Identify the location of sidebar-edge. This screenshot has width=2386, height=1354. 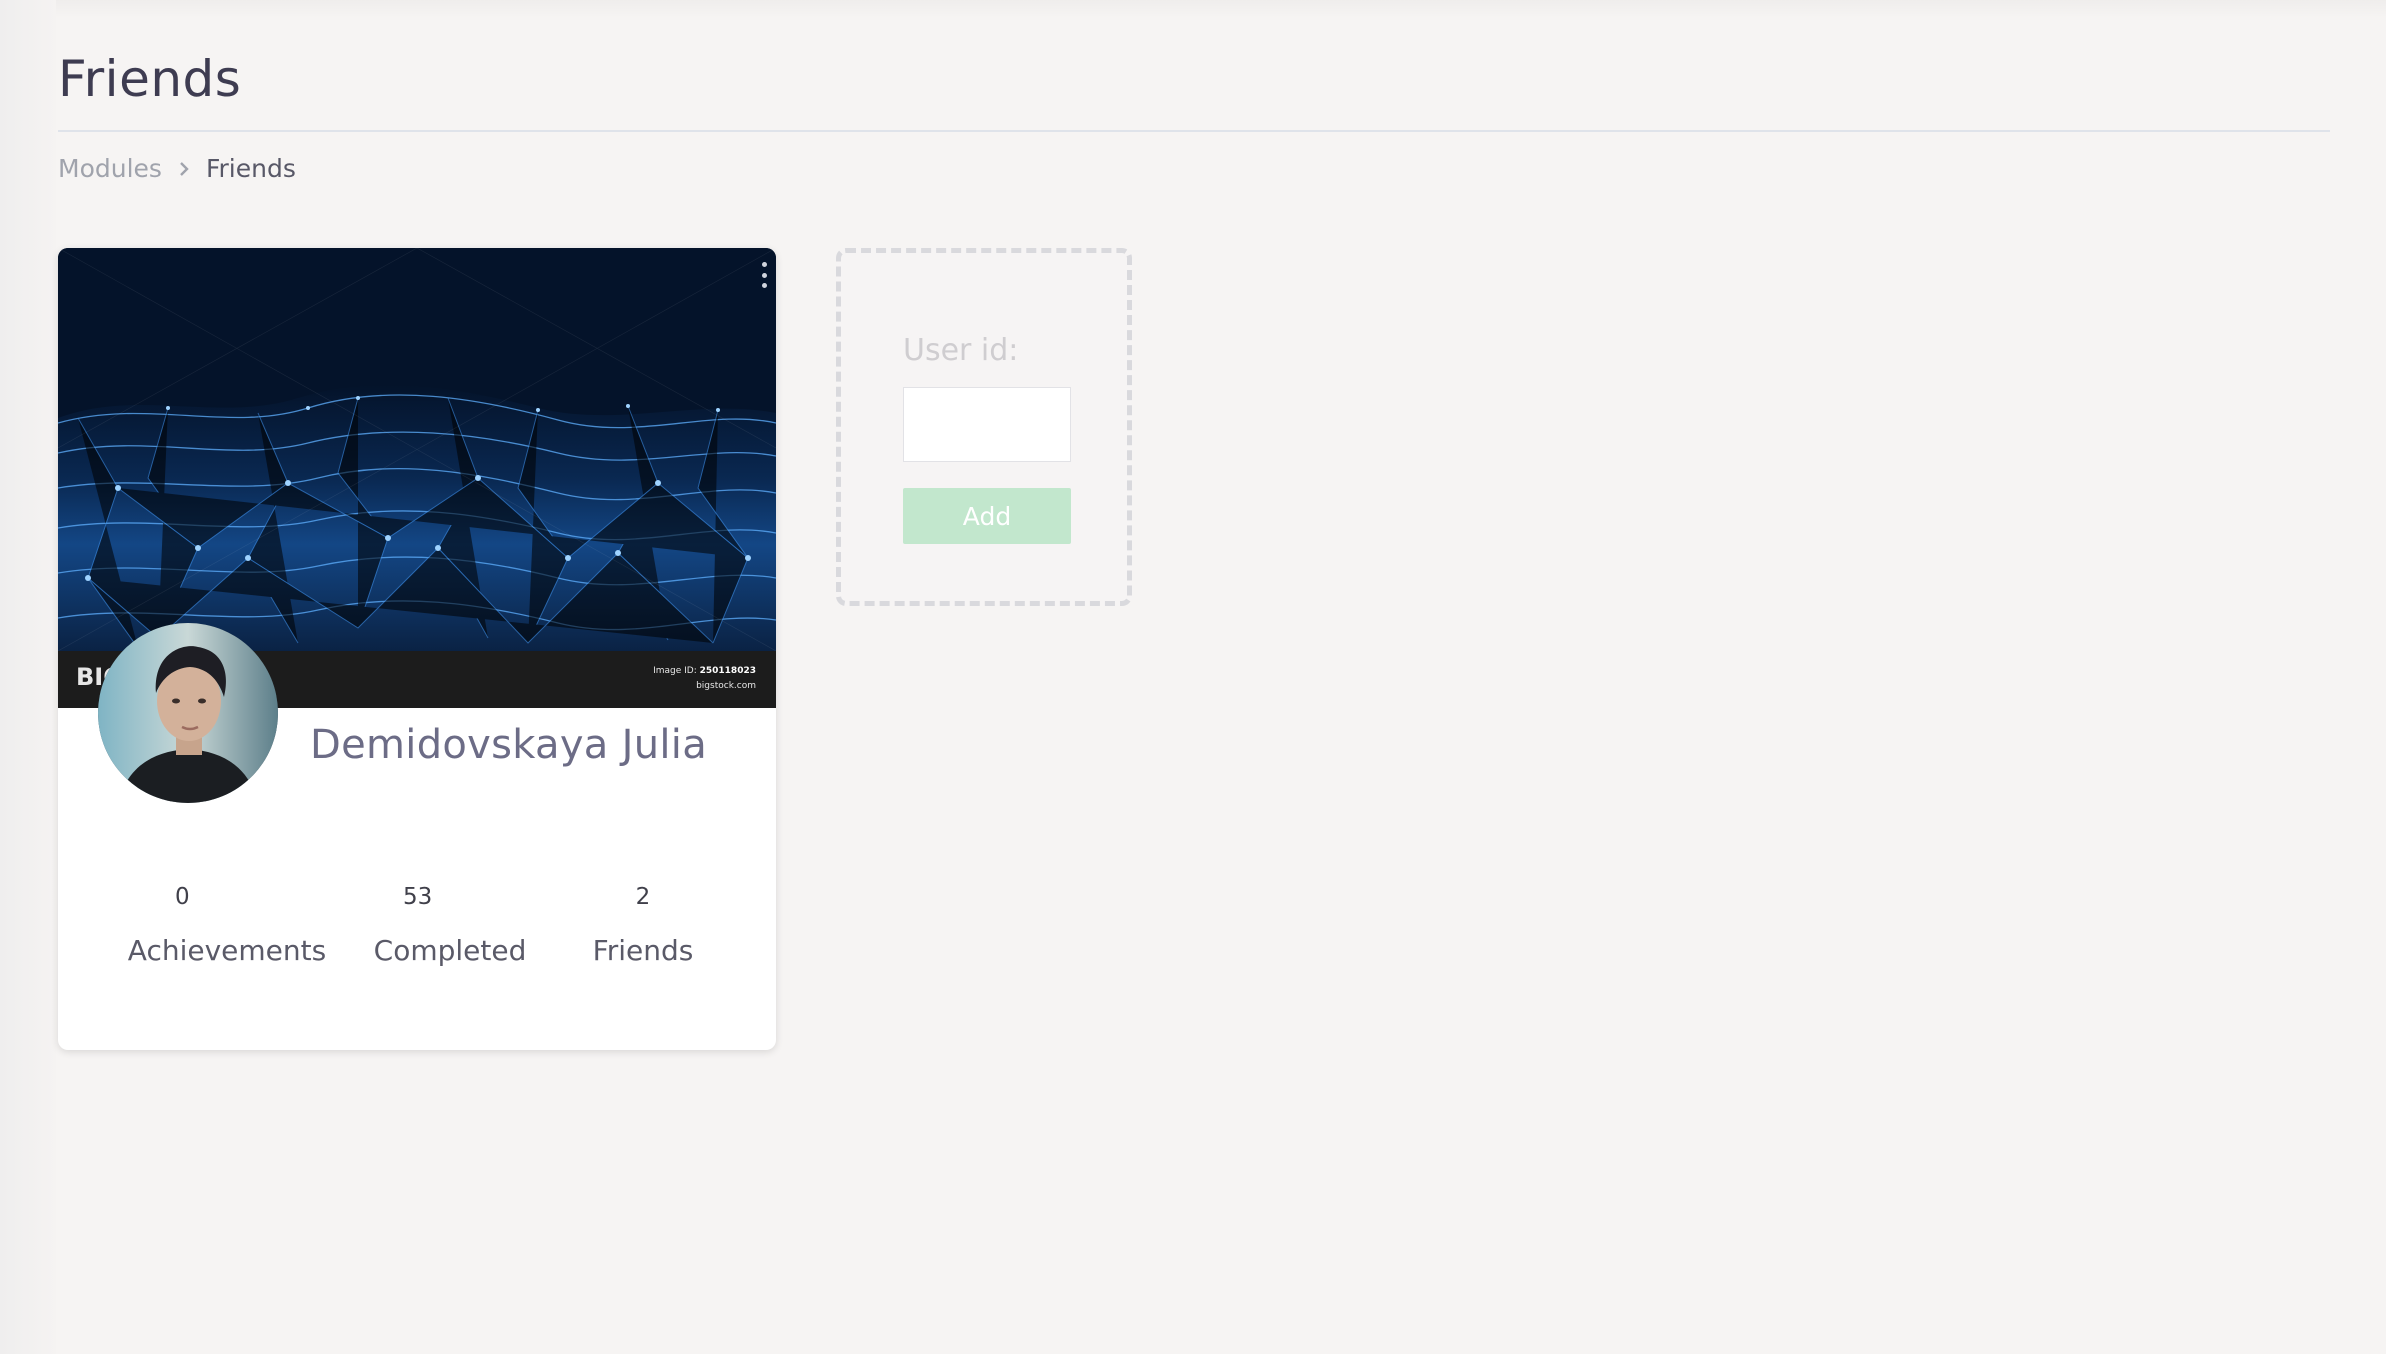
(28, 677).